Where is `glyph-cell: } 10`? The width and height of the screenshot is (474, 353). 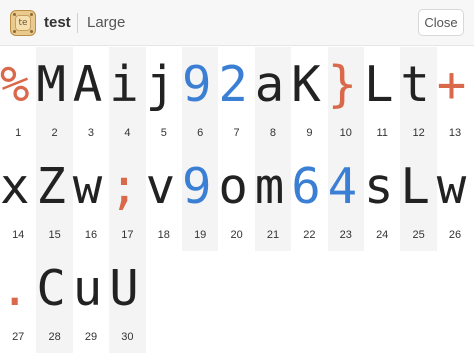 glyph-cell: } 10 is located at coordinates (345, 98).